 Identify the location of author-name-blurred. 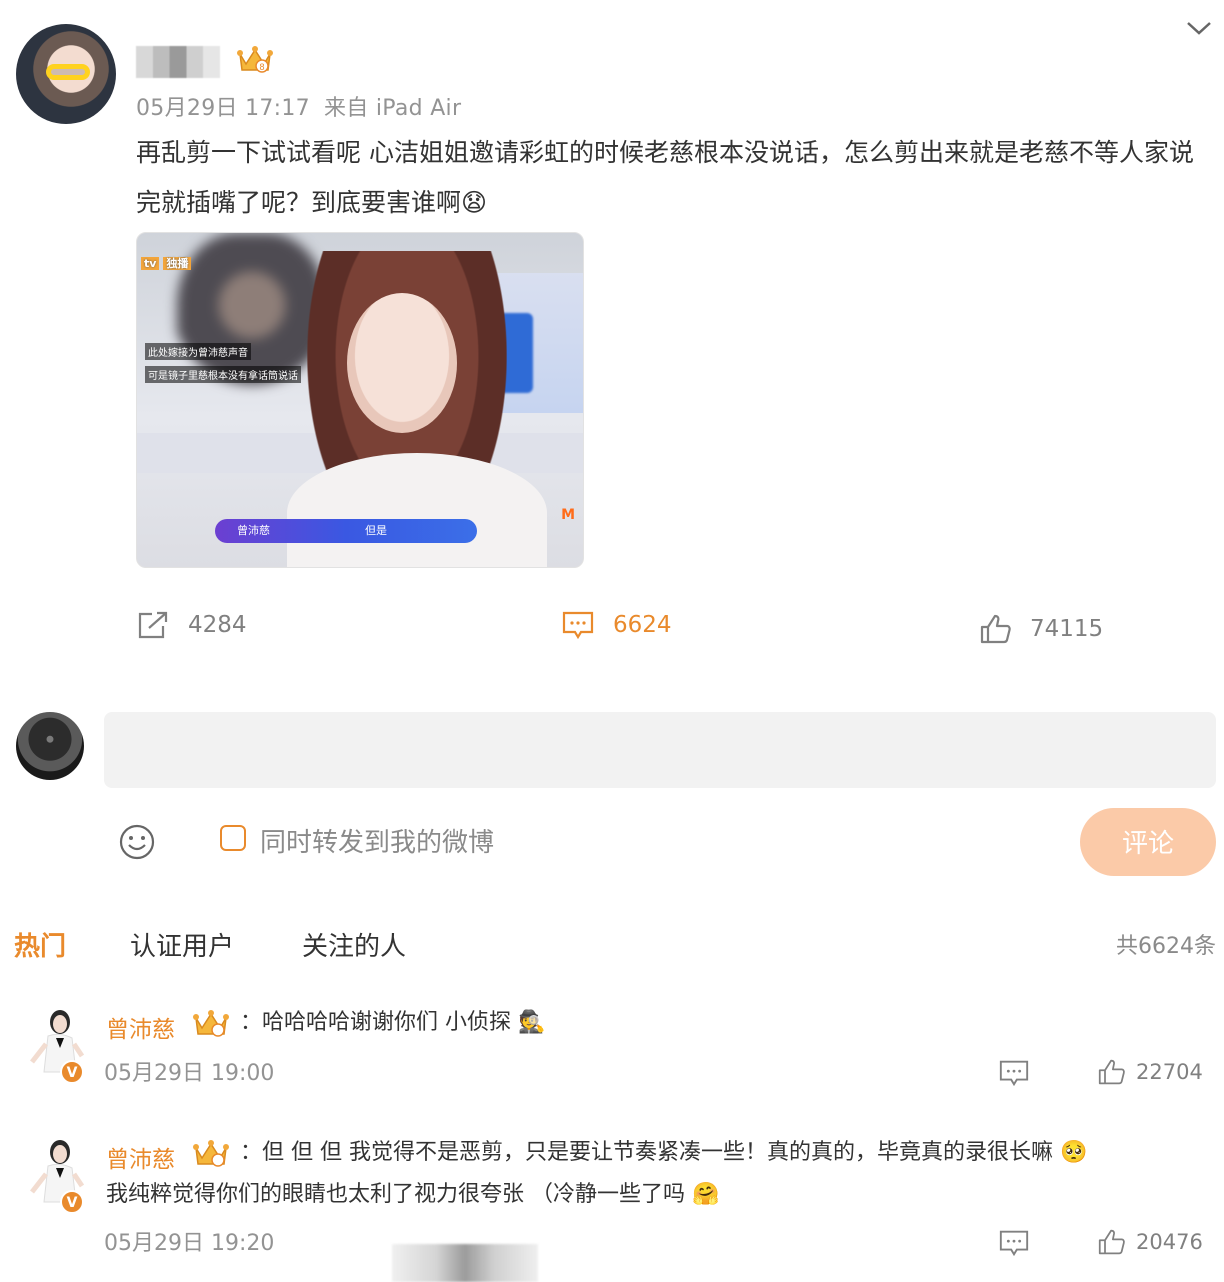
(178, 62).